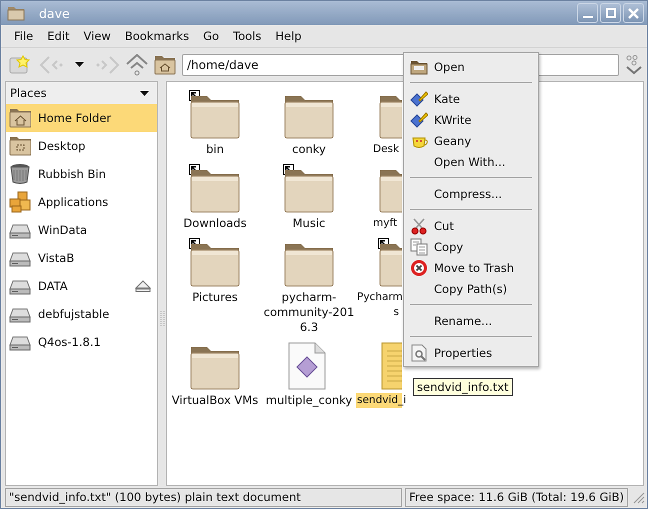 The width and height of the screenshot is (648, 509). Describe the element at coordinates (309, 400) in the screenshot. I see `file-name: multiple_conky` at that location.